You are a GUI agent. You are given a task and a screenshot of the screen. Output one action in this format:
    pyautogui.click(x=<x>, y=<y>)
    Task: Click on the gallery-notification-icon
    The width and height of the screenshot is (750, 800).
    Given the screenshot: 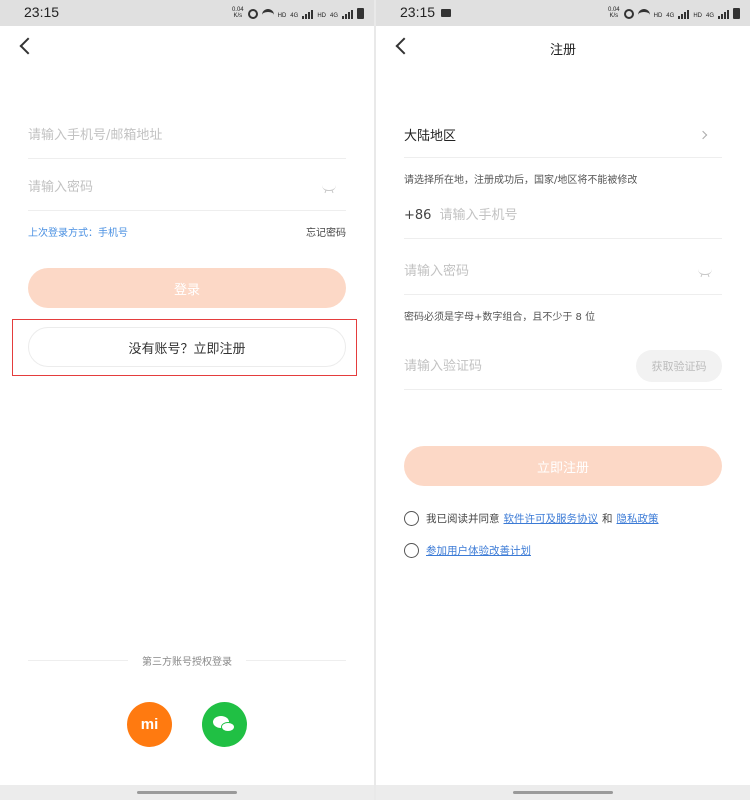 What is the action you would take?
    pyautogui.click(x=446, y=13)
    